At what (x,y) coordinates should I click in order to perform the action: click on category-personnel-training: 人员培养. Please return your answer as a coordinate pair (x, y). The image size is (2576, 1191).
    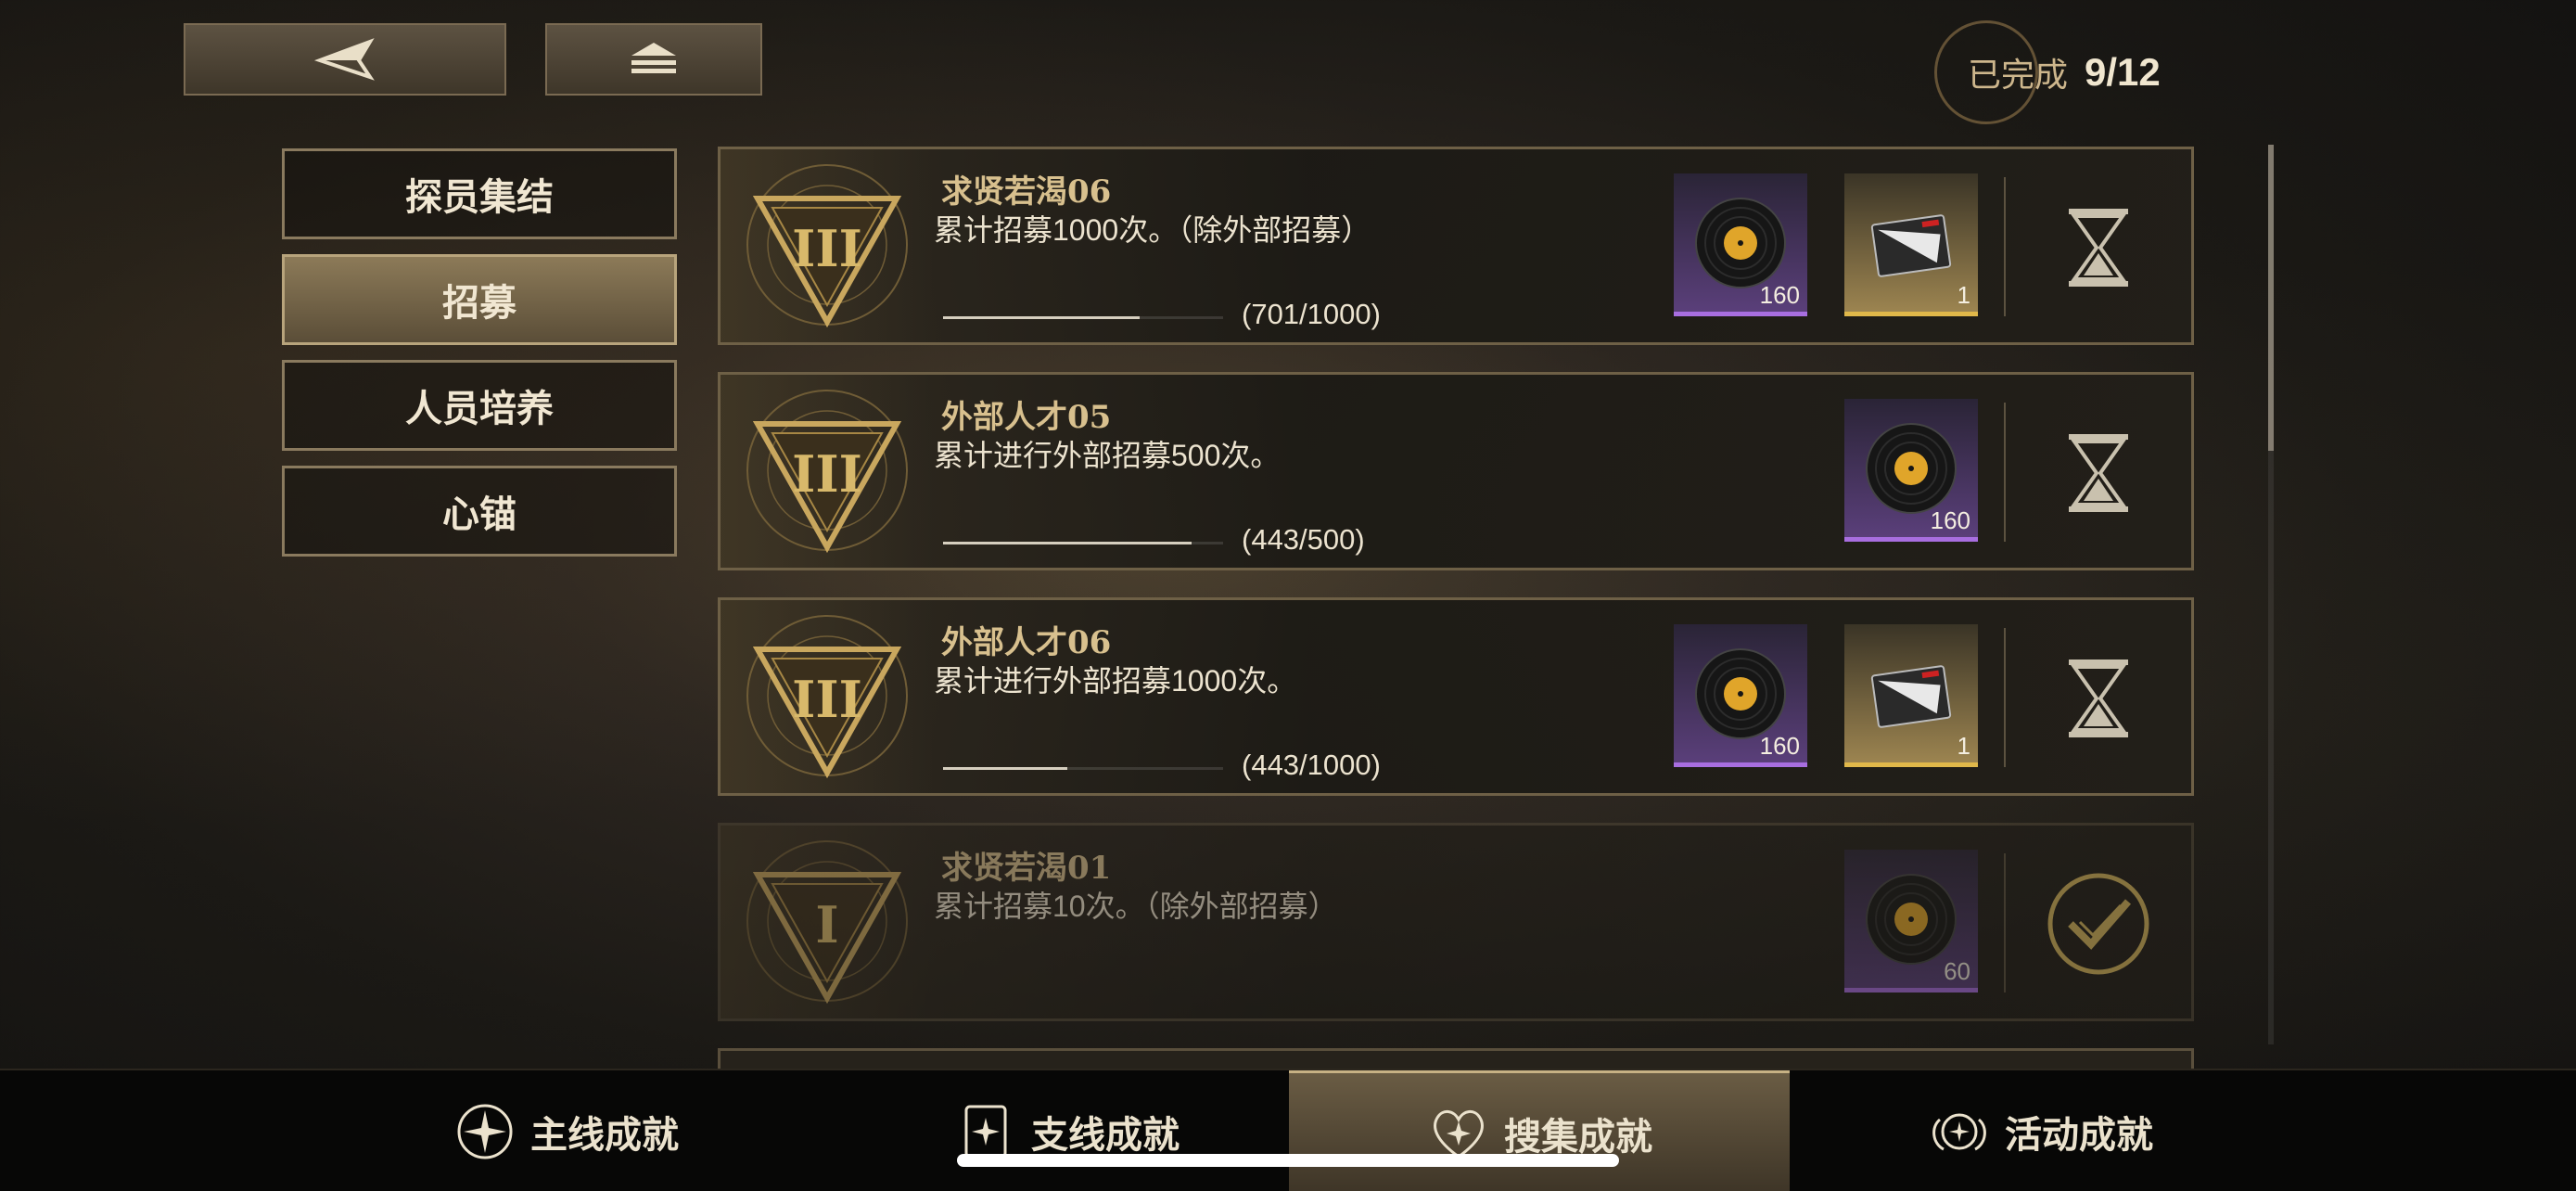
    Looking at the image, I should click on (479, 405).